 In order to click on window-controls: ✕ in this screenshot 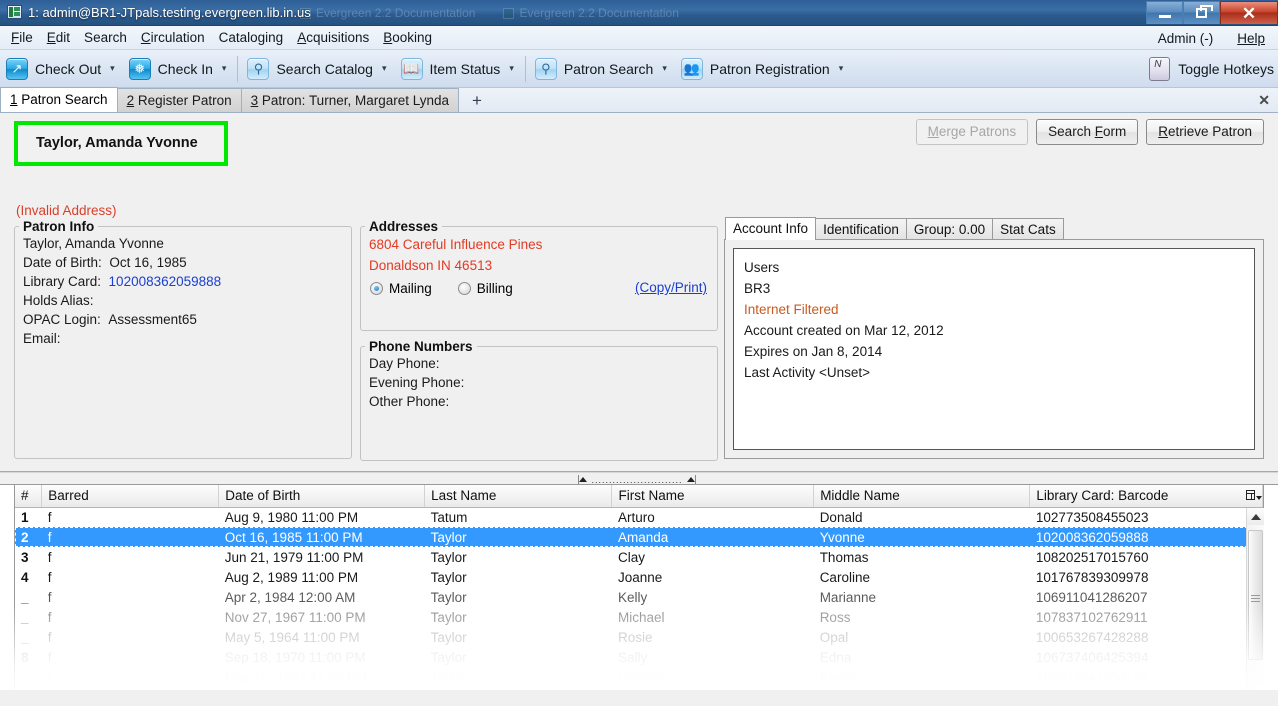, I will do `click(1212, 12)`.